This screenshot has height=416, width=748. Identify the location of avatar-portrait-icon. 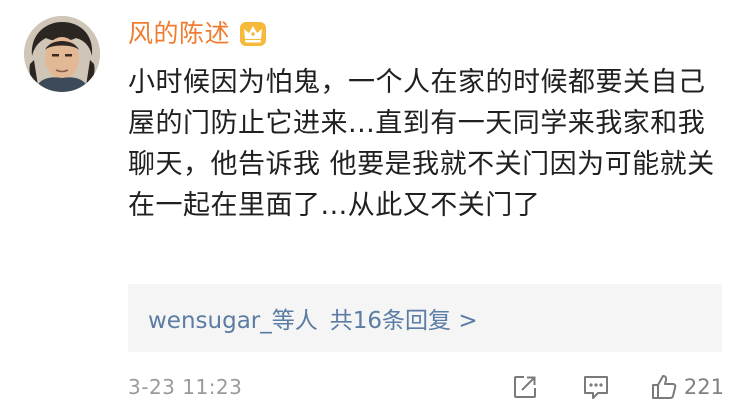
(62, 54).